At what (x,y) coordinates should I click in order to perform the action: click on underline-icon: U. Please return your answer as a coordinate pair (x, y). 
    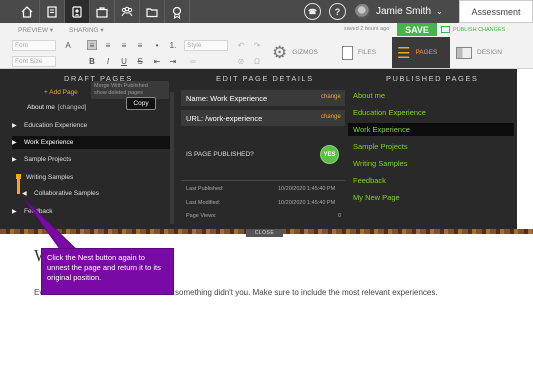
    Looking at the image, I should click on (124, 61).